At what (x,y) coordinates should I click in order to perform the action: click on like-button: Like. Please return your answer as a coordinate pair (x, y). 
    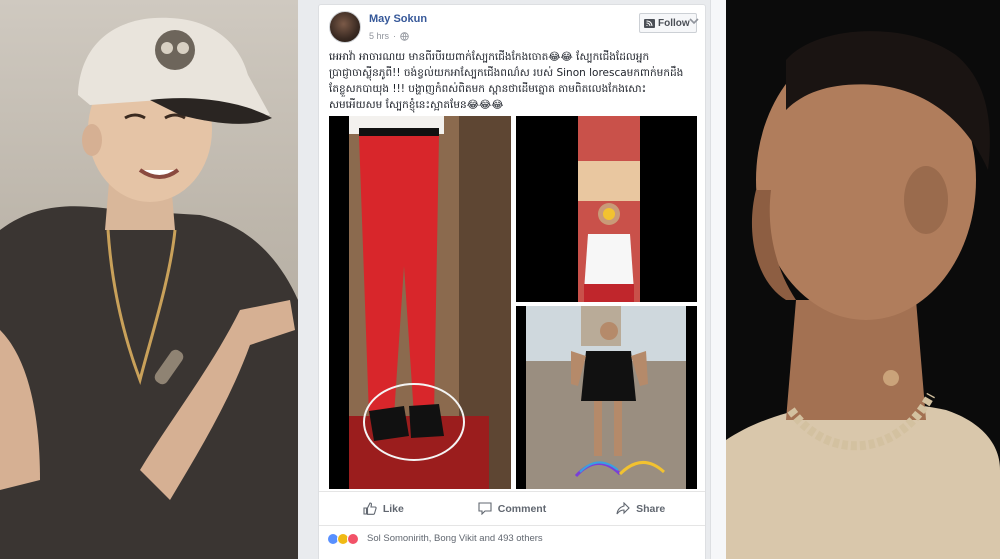
    Looking at the image, I should click on (383, 508).